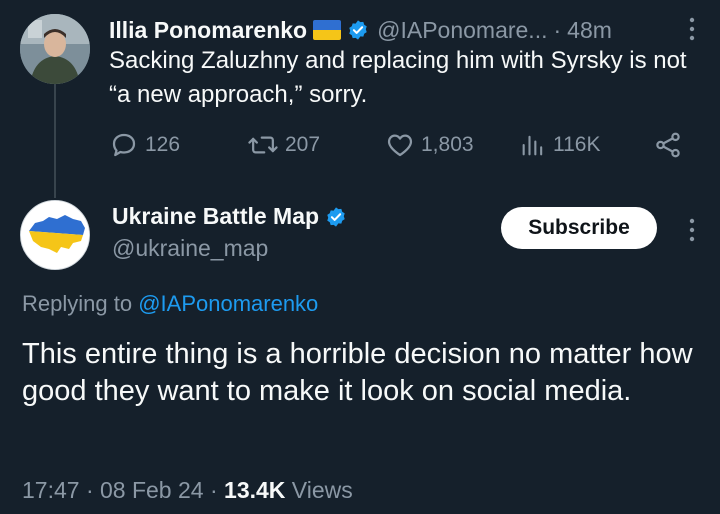  Describe the element at coordinates (215, 216) in the screenshot. I see `author-name: Ukraine Battle Map` at that location.